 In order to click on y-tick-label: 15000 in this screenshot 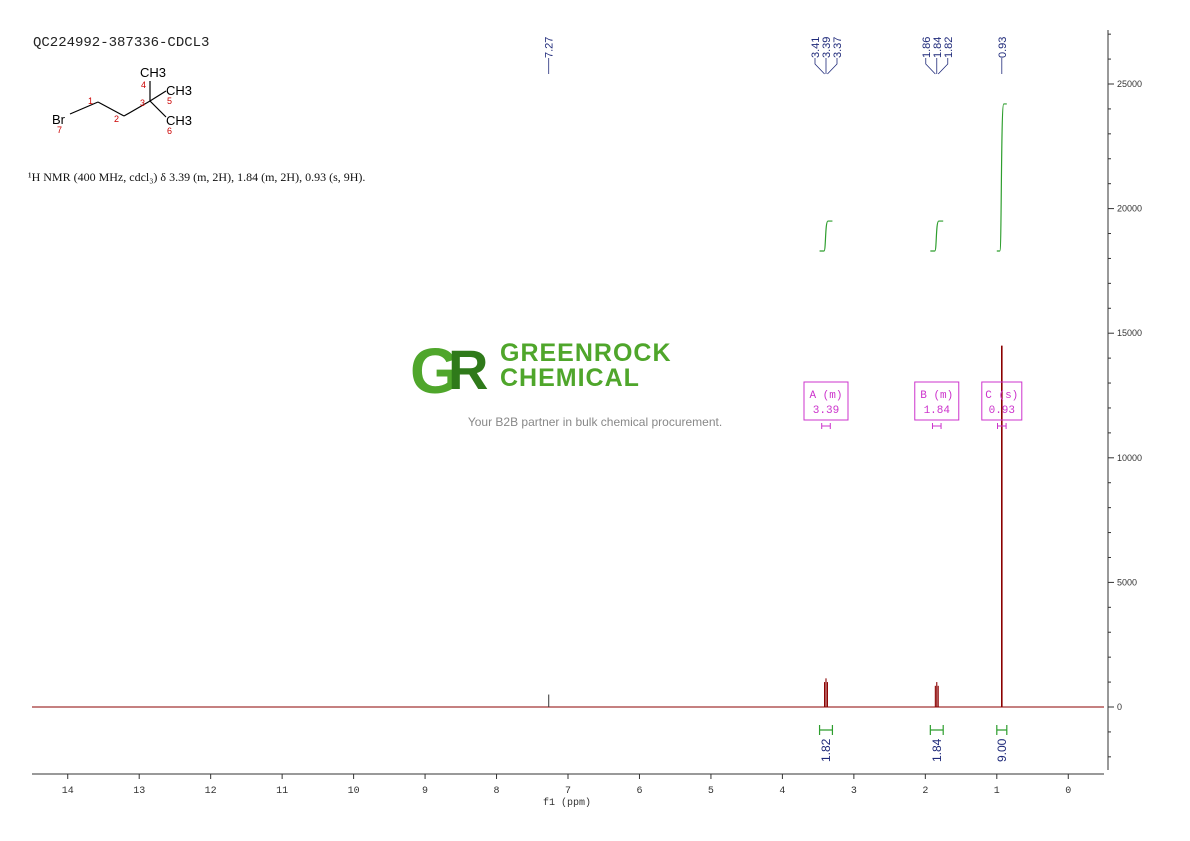, I will do `click(1129, 333)`.